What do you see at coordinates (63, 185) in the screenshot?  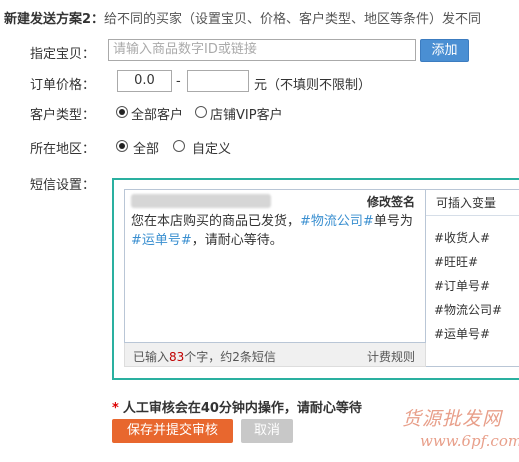 I see `sms-settings-label: 短信设置：` at bounding box center [63, 185].